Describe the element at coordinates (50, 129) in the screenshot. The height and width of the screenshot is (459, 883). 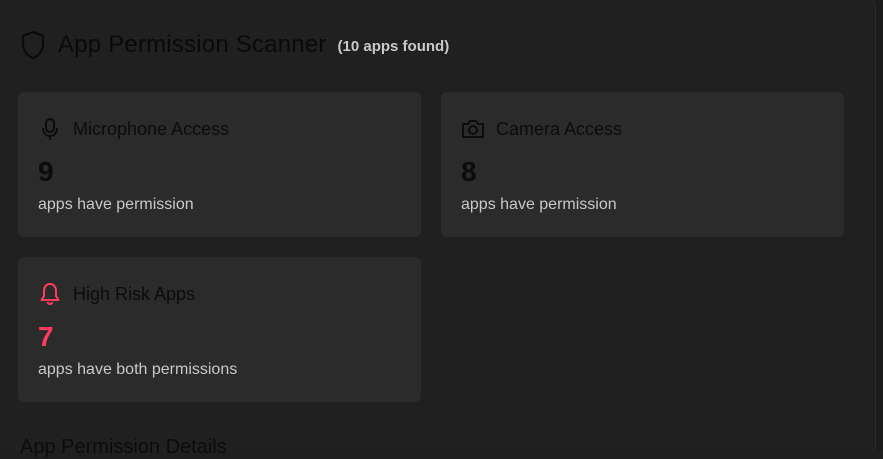
I see `microphone-icon` at that location.